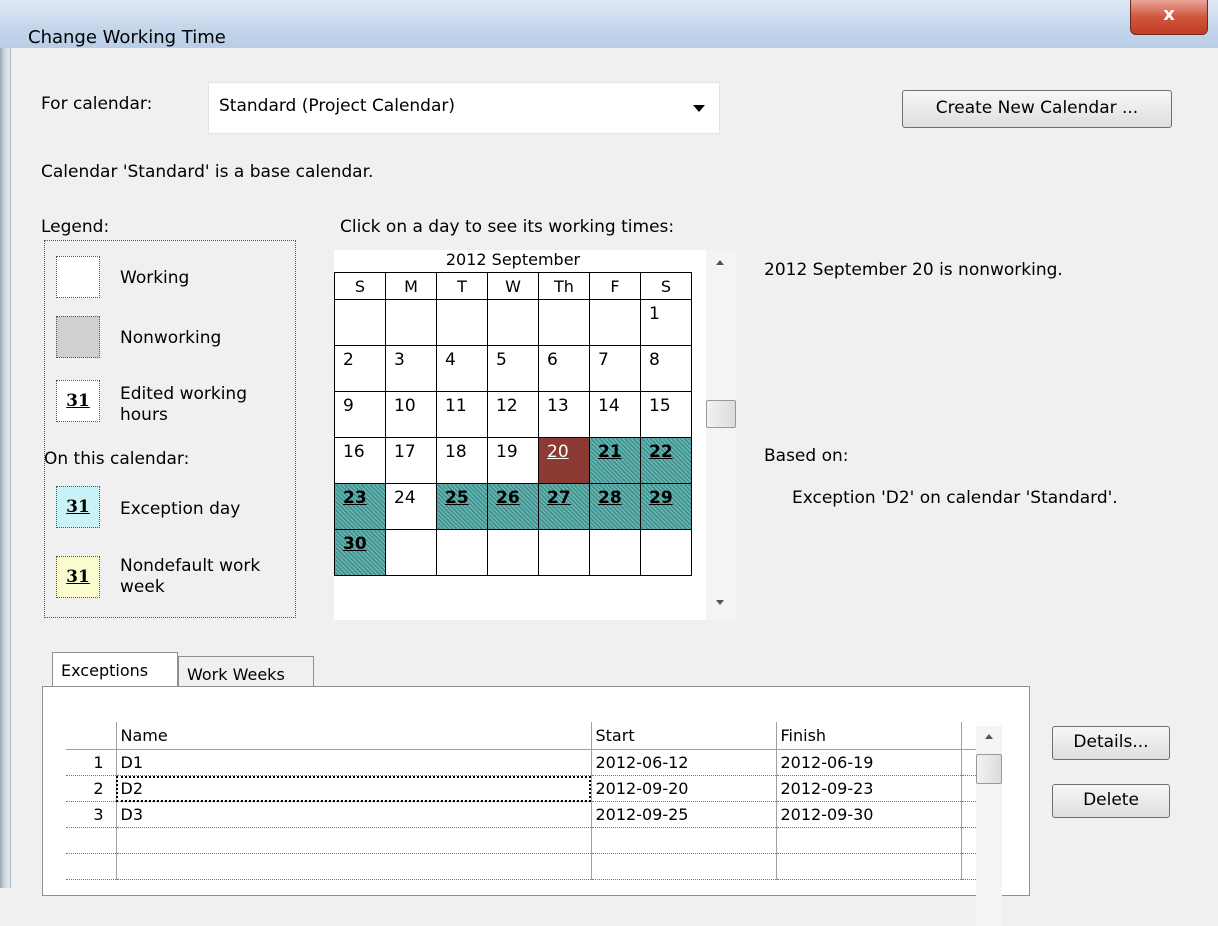 Image resolution: width=1218 pixels, height=926 pixels. What do you see at coordinates (666, 414) in the screenshot?
I see `calendar-day: 15` at bounding box center [666, 414].